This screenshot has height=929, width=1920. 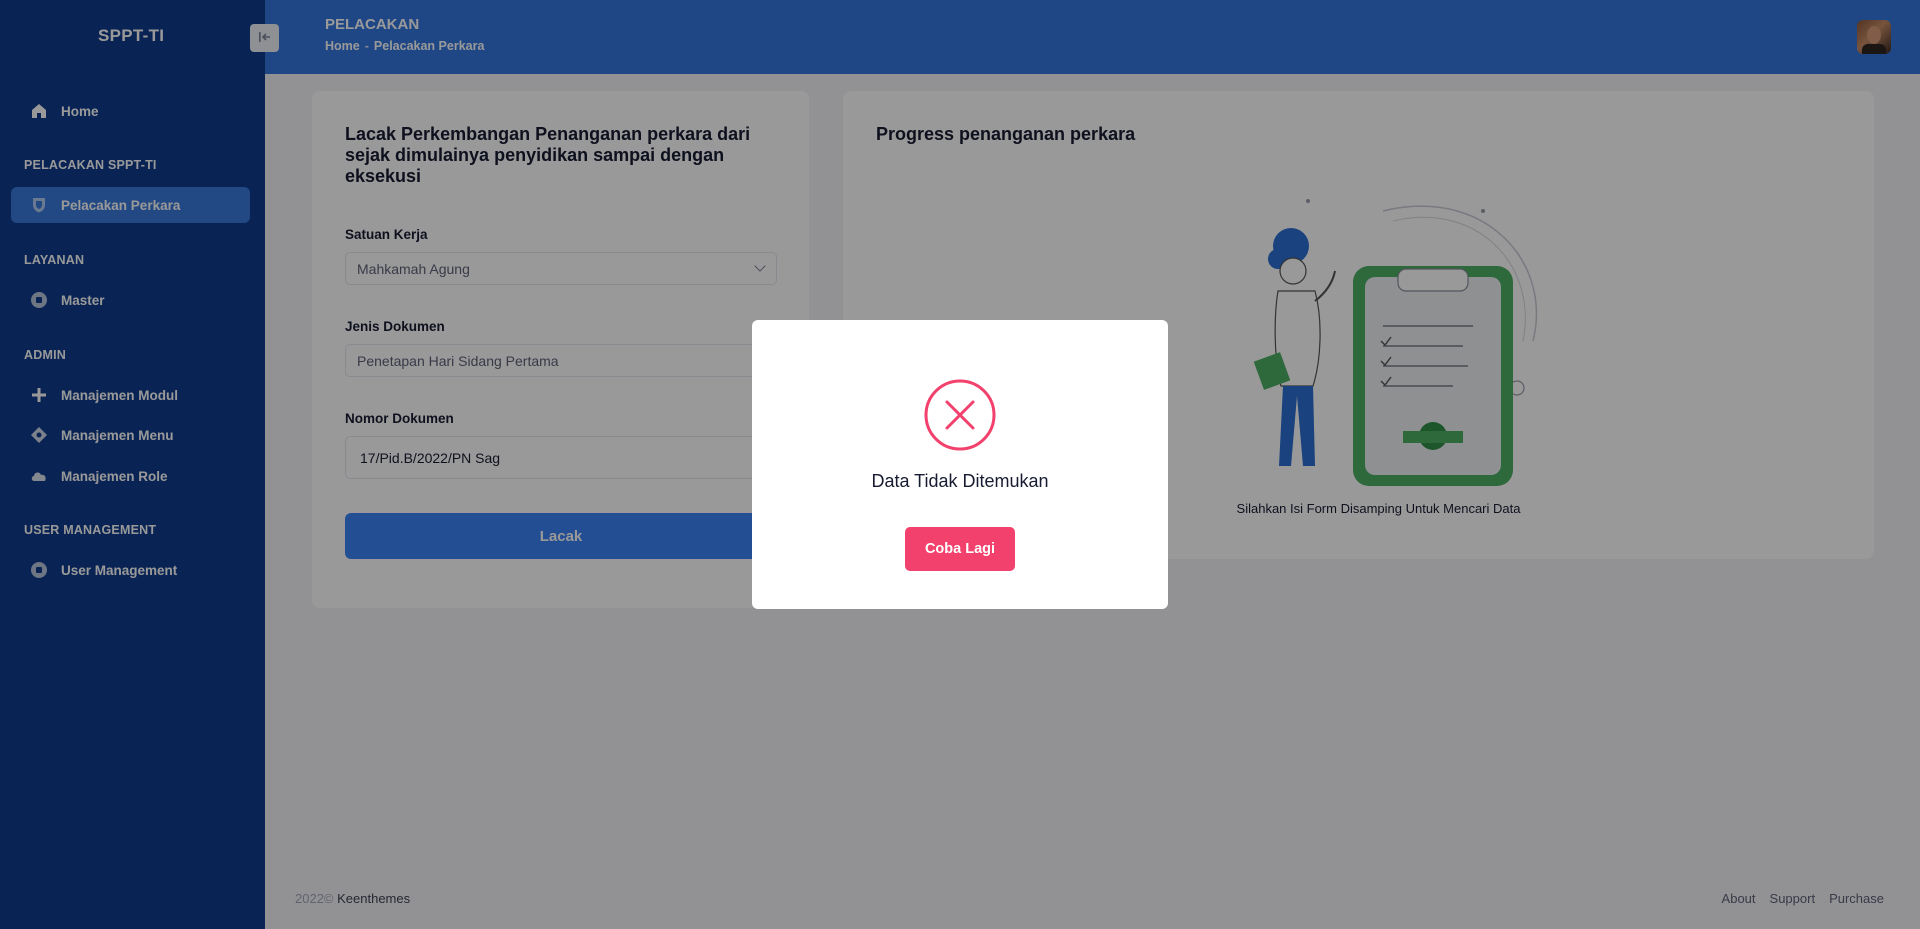 I want to click on modal-message: Data Tidak Ditemukan, so click(x=960, y=481).